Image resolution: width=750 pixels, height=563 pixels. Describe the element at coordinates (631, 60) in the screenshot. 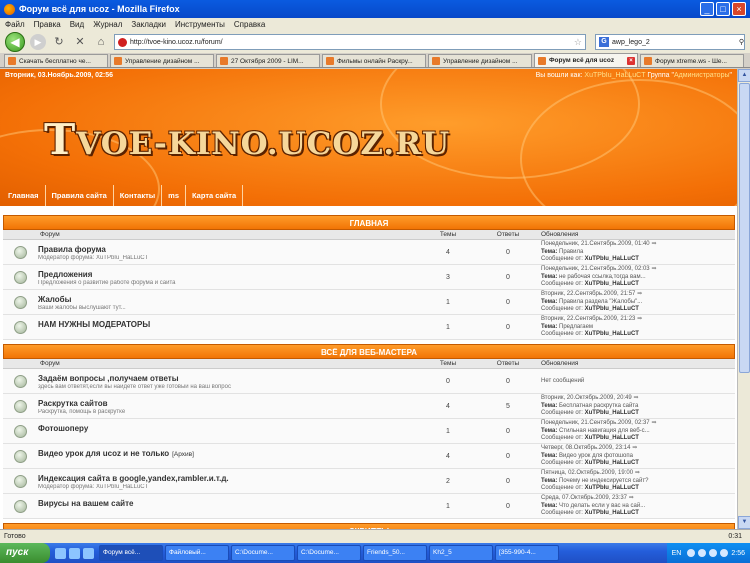

I see `tab-close-icon: ×` at that location.